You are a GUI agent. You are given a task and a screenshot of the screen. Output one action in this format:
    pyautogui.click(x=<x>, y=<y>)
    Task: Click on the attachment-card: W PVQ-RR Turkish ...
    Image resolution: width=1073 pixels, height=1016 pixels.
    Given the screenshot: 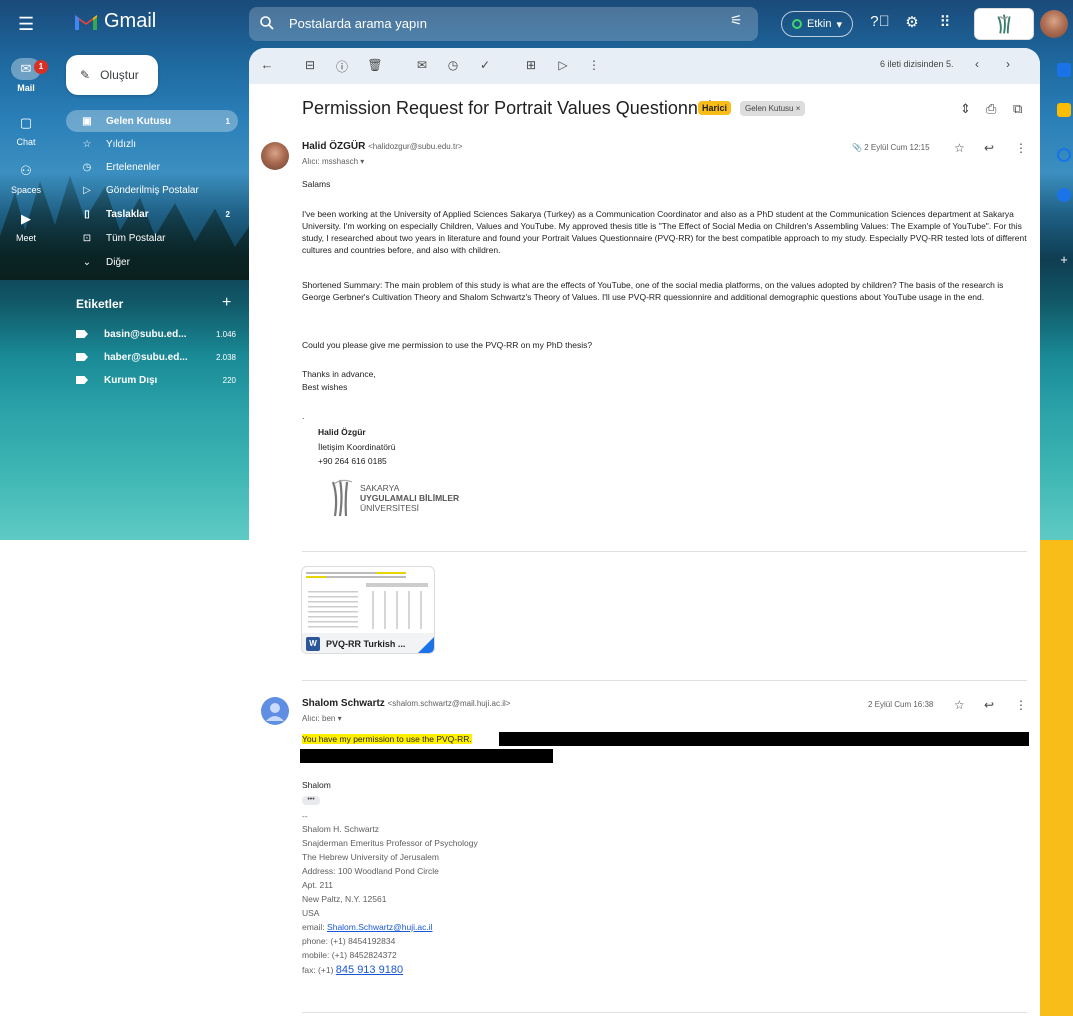 What is the action you would take?
    pyautogui.click(x=368, y=610)
    